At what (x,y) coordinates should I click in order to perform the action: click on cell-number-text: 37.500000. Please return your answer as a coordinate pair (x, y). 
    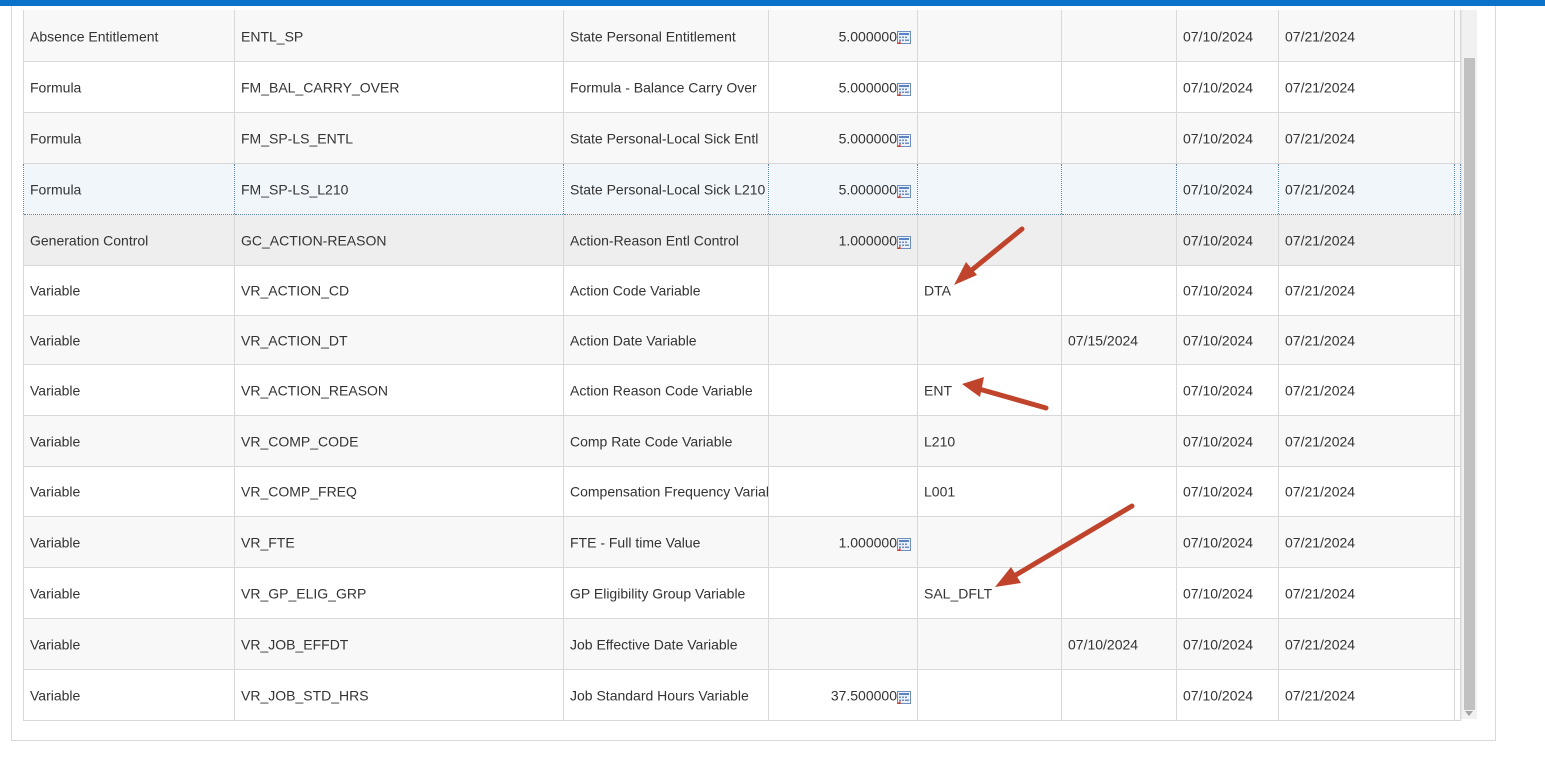
    Looking at the image, I should click on (863, 695).